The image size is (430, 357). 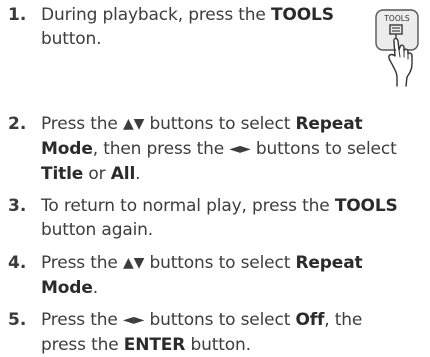 What do you see at coordinates (17, 124) in the screenshot?
I see `step-number: 2.` at bounding box center [17, 124].